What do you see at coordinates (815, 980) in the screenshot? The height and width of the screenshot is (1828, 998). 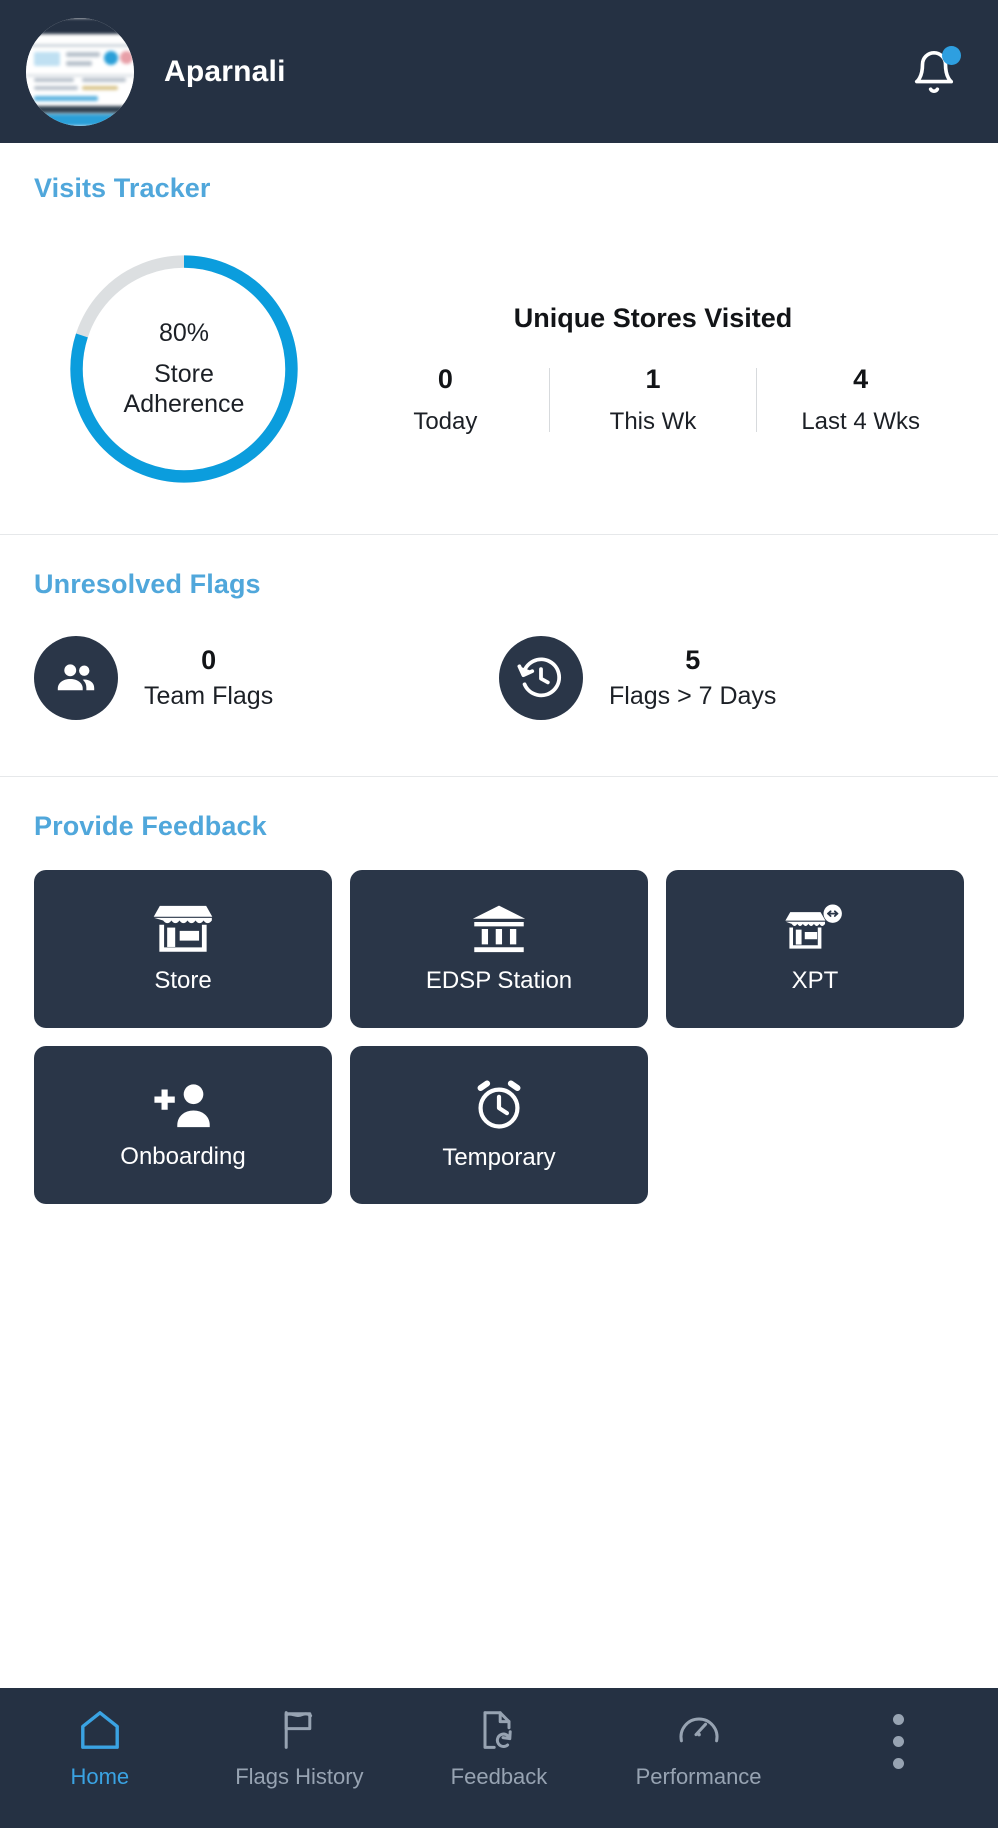 I see `feedback-tile-label: XPT` at bounding box center [815, 980].